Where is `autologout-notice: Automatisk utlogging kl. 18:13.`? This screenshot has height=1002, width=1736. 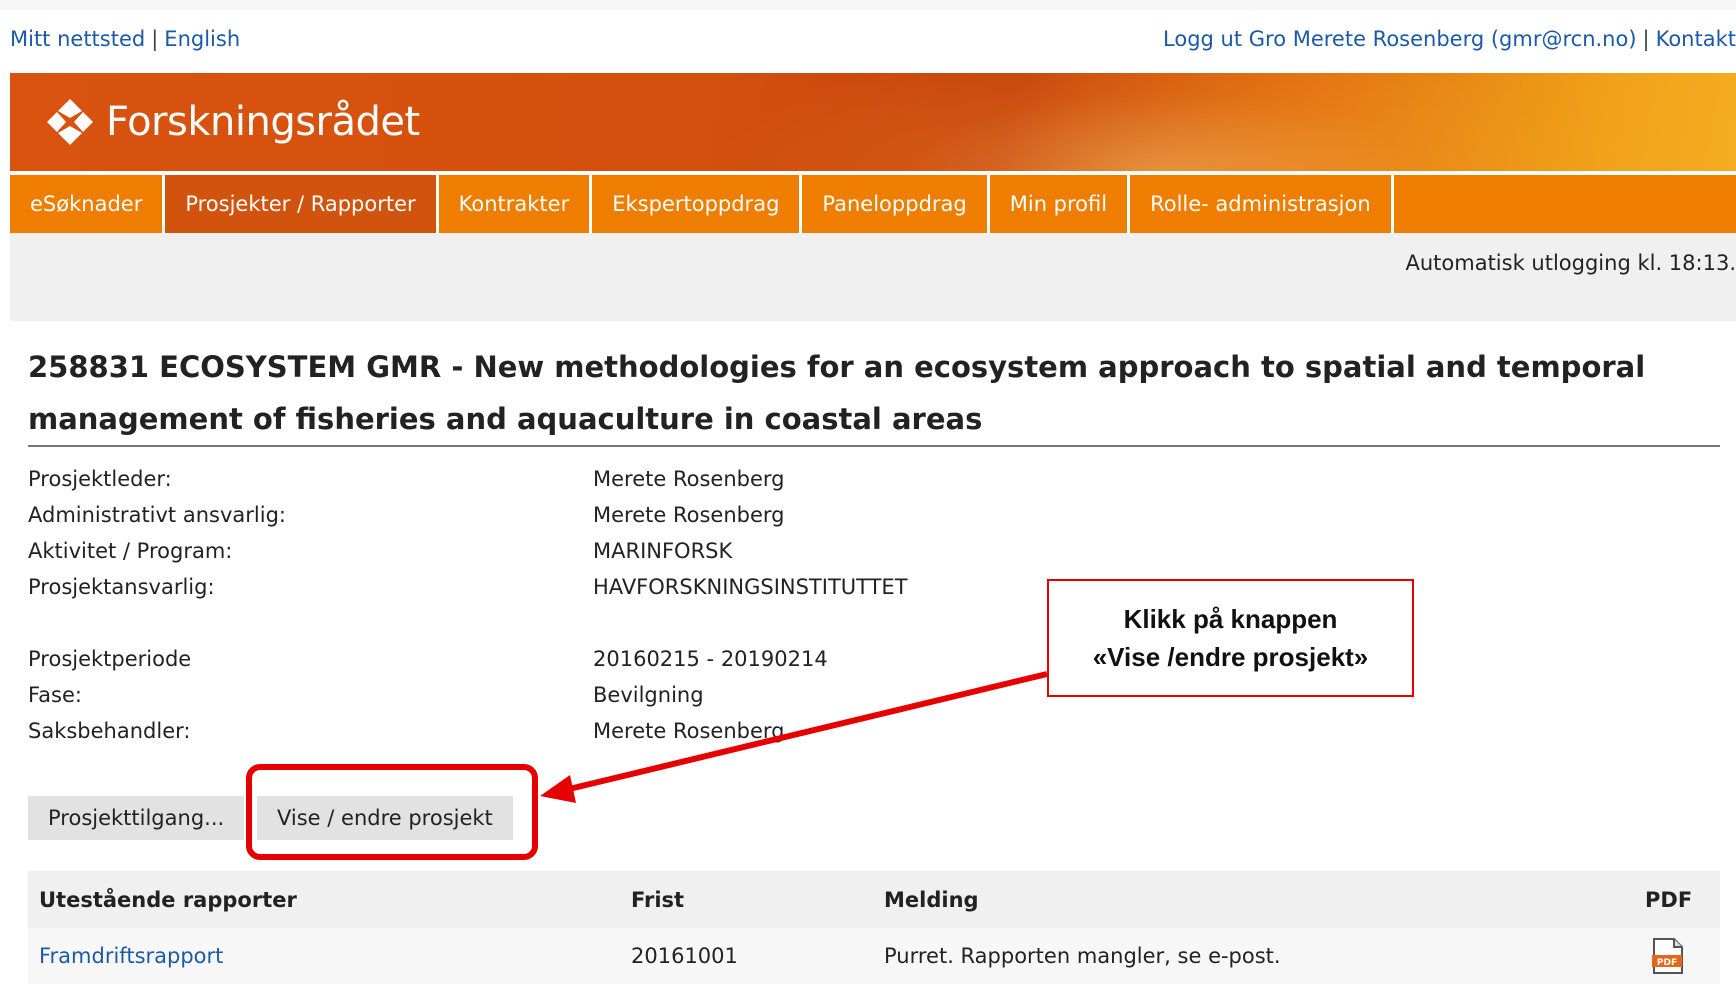 autologout-notice: Automatisk utlogging kl. 18:13. is located at coordinates (1570, 263).